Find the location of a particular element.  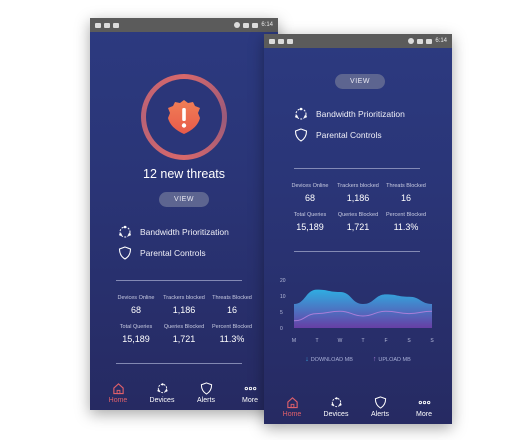

legend-label: DOWNLOAD MB is located at coordinates (331, 360).